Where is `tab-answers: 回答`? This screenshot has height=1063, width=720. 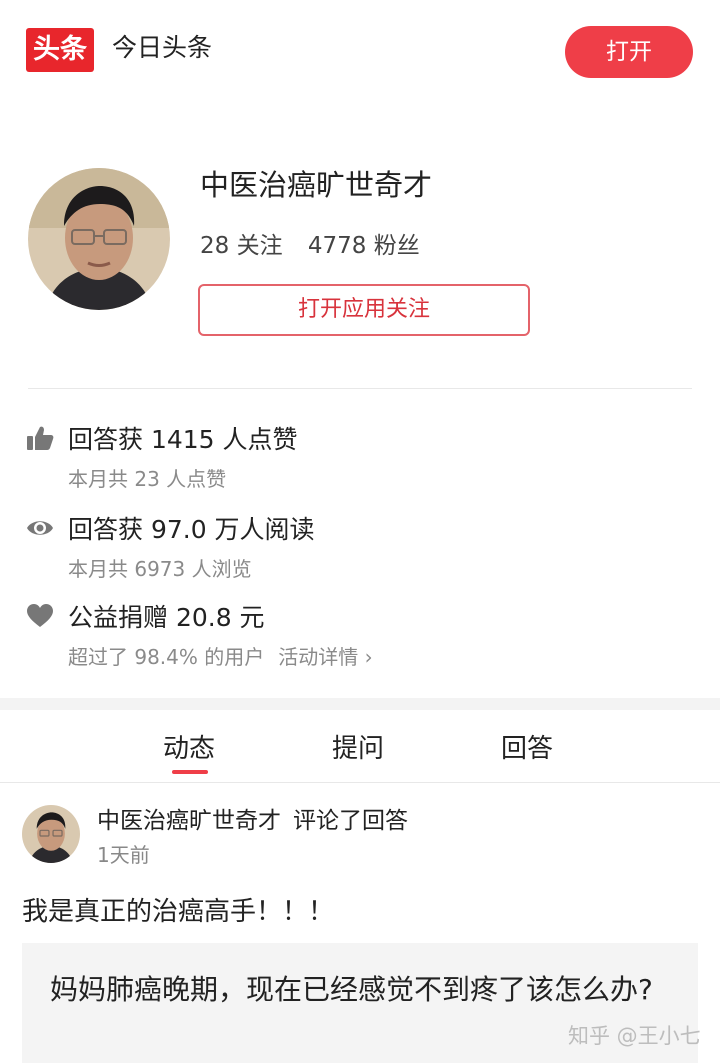
tab-answers: 回答 is located at coordinates (527, 746).